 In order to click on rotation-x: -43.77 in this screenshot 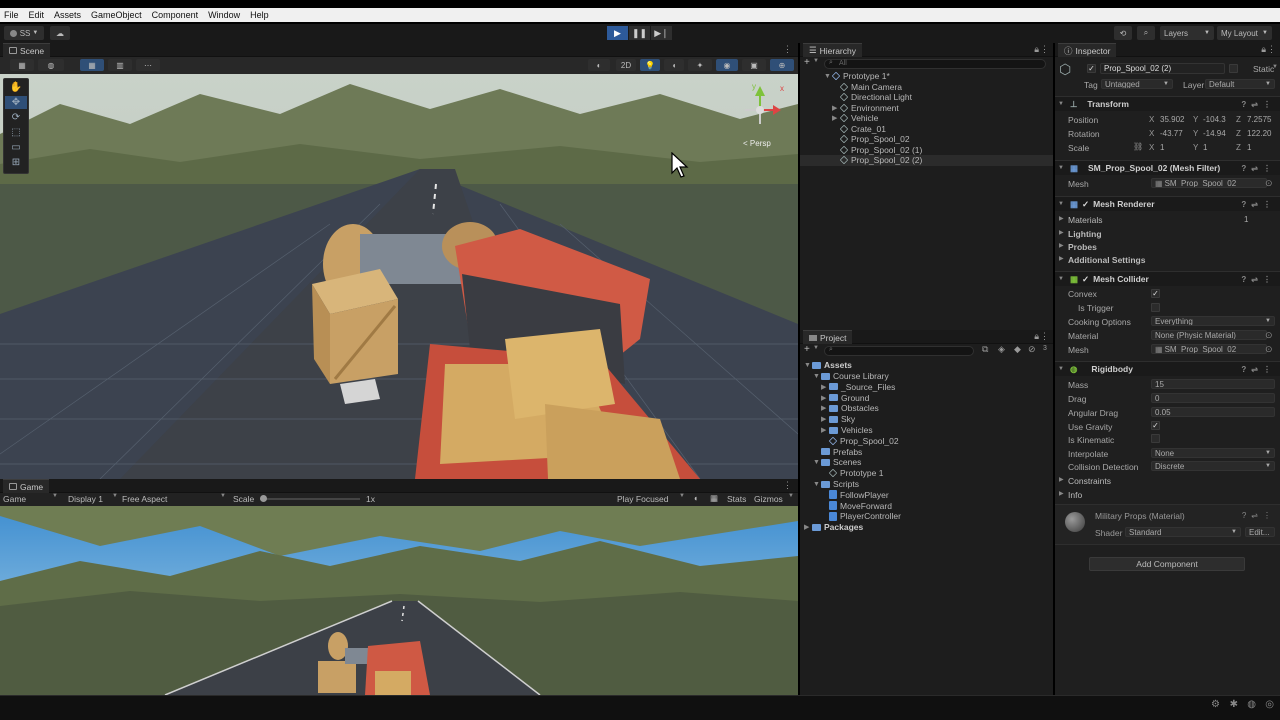, I will do `click(1171, 133)`.